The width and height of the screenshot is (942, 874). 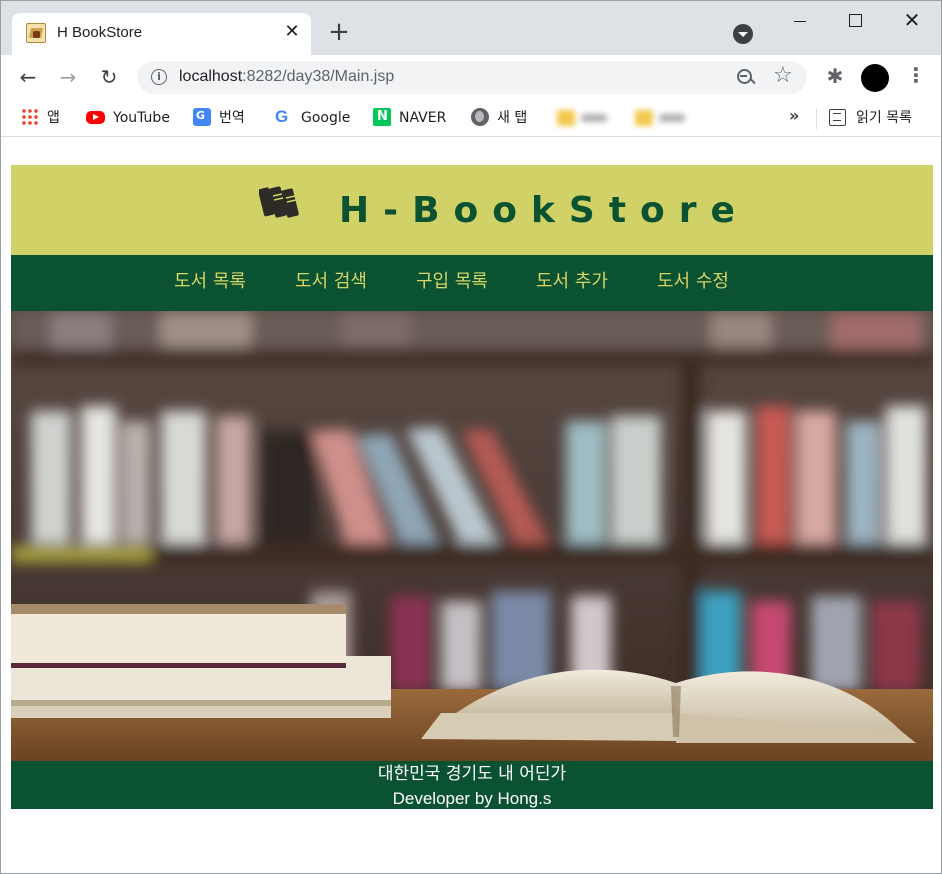 I want to click on books-icon, so click(x=279, y=202).